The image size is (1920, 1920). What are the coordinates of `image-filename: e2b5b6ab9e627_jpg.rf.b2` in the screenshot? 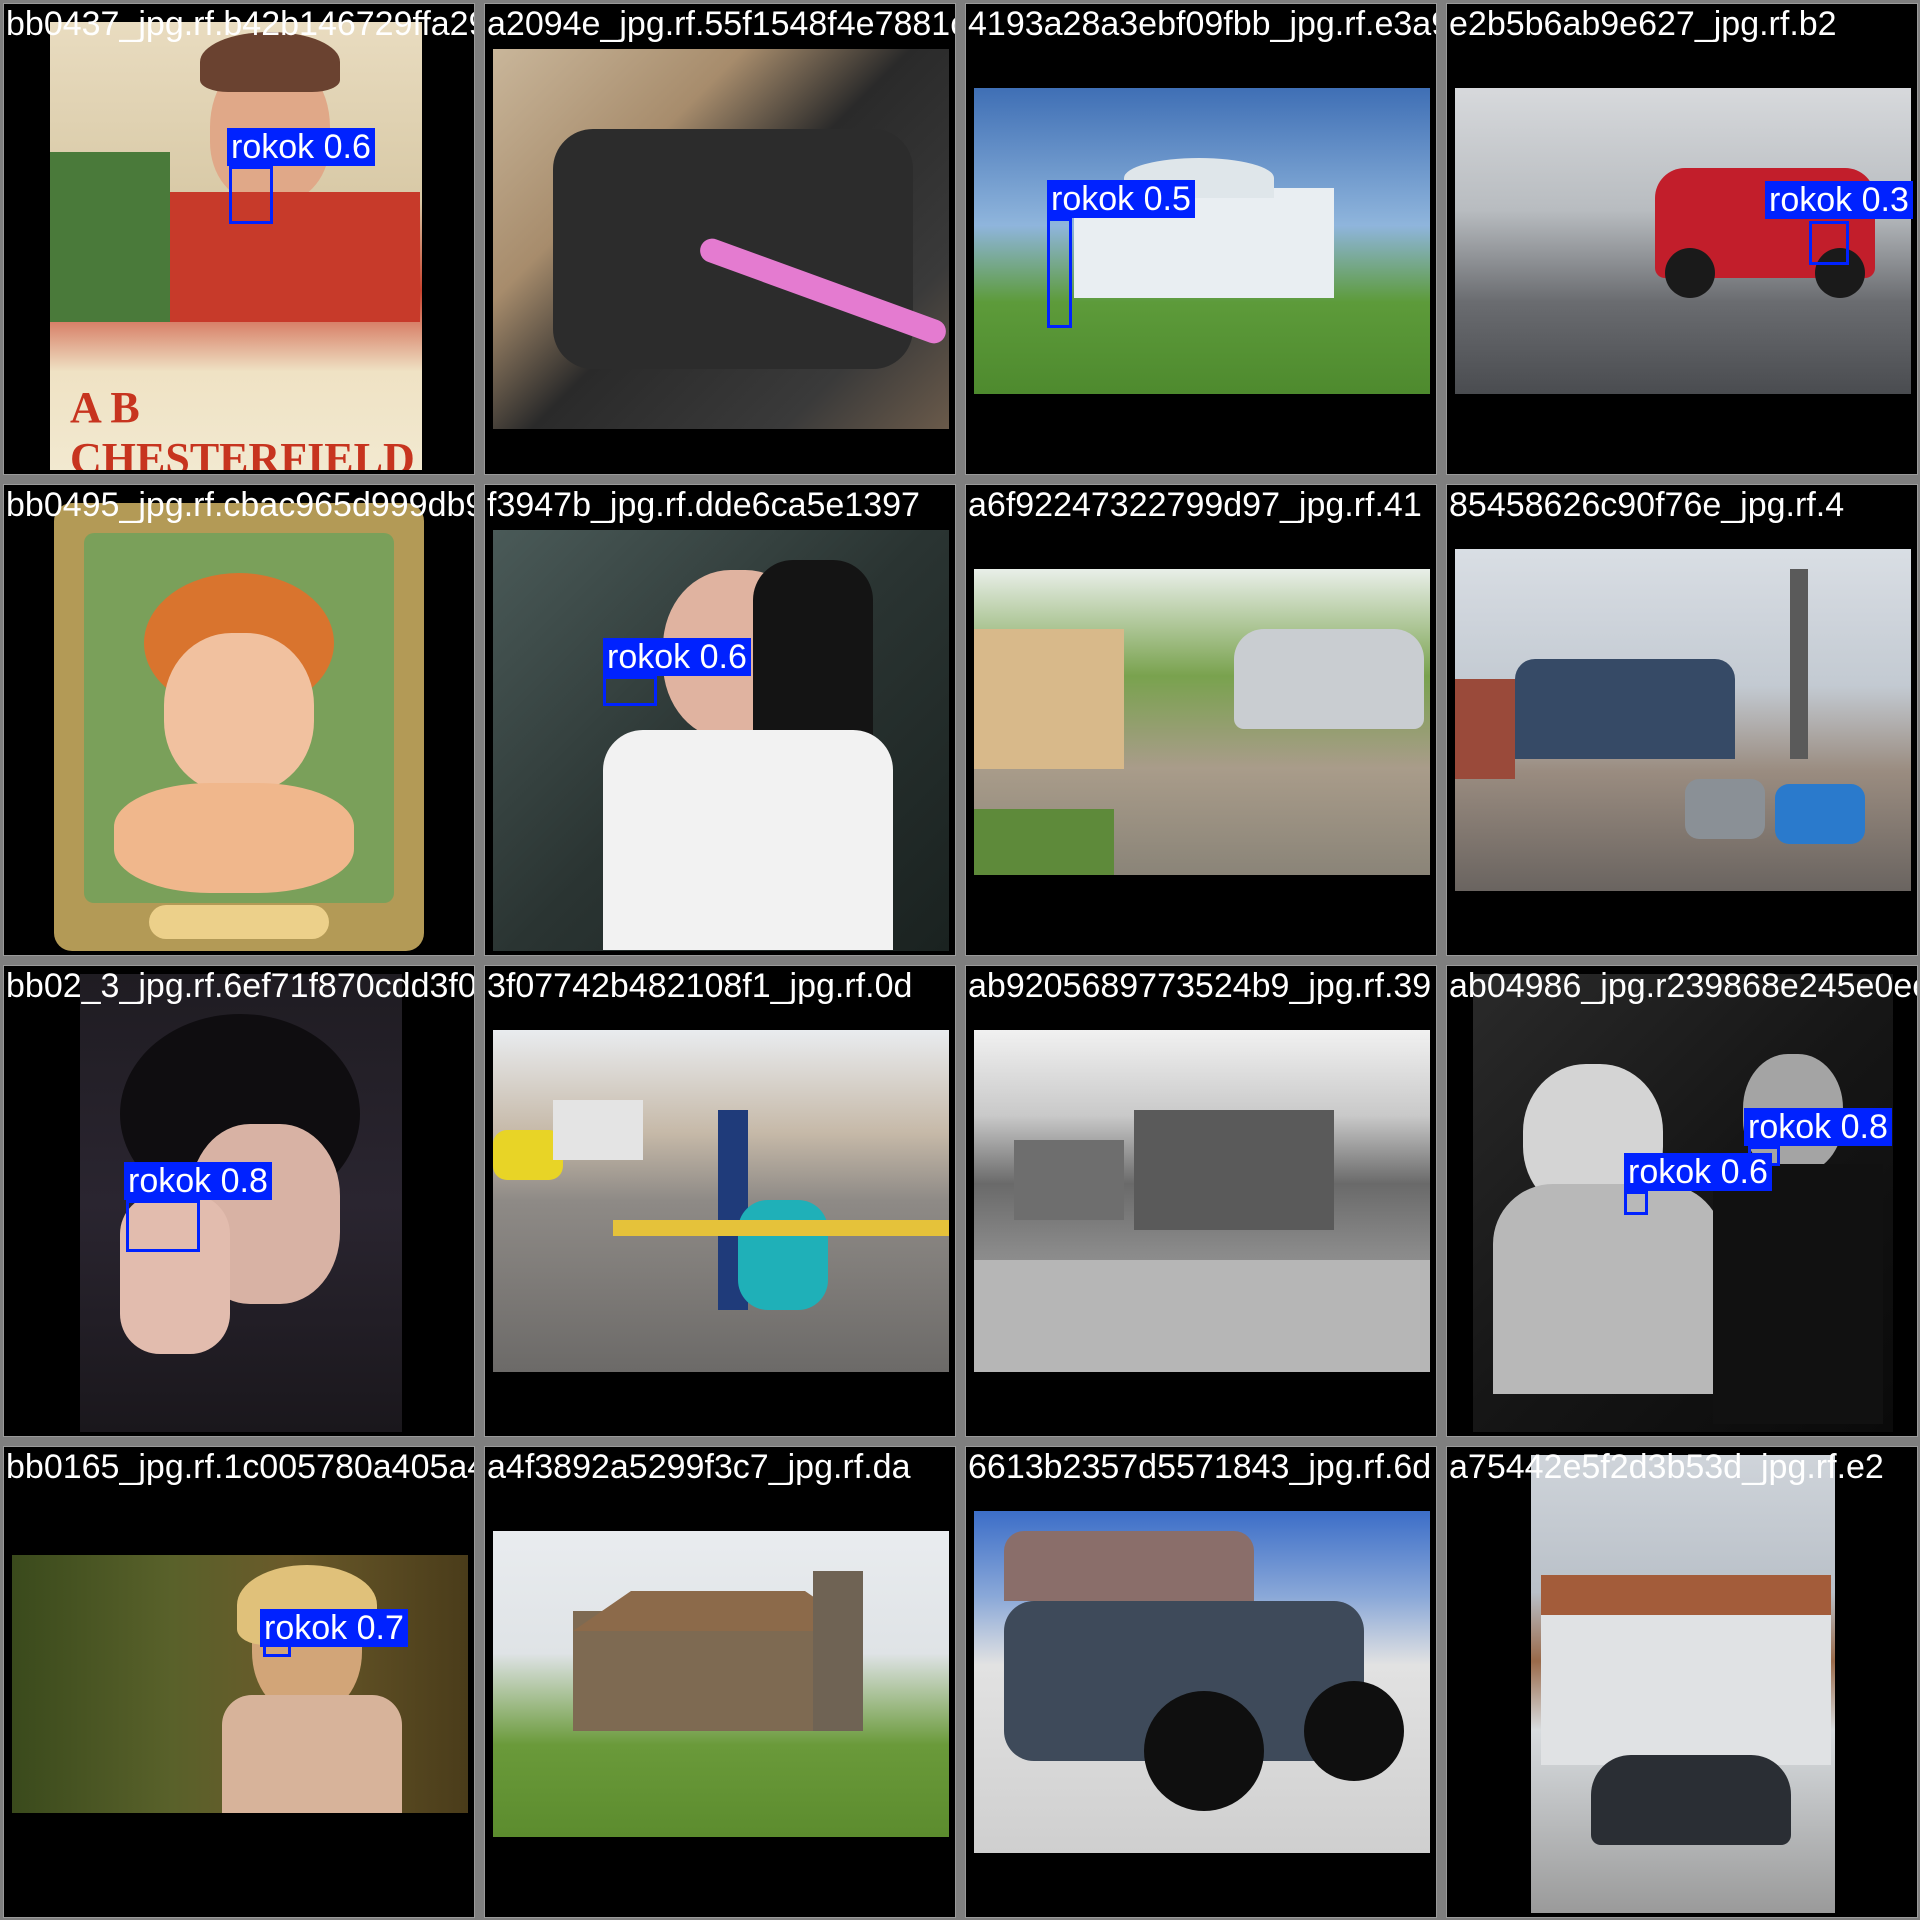 It's located at (1643, 24).